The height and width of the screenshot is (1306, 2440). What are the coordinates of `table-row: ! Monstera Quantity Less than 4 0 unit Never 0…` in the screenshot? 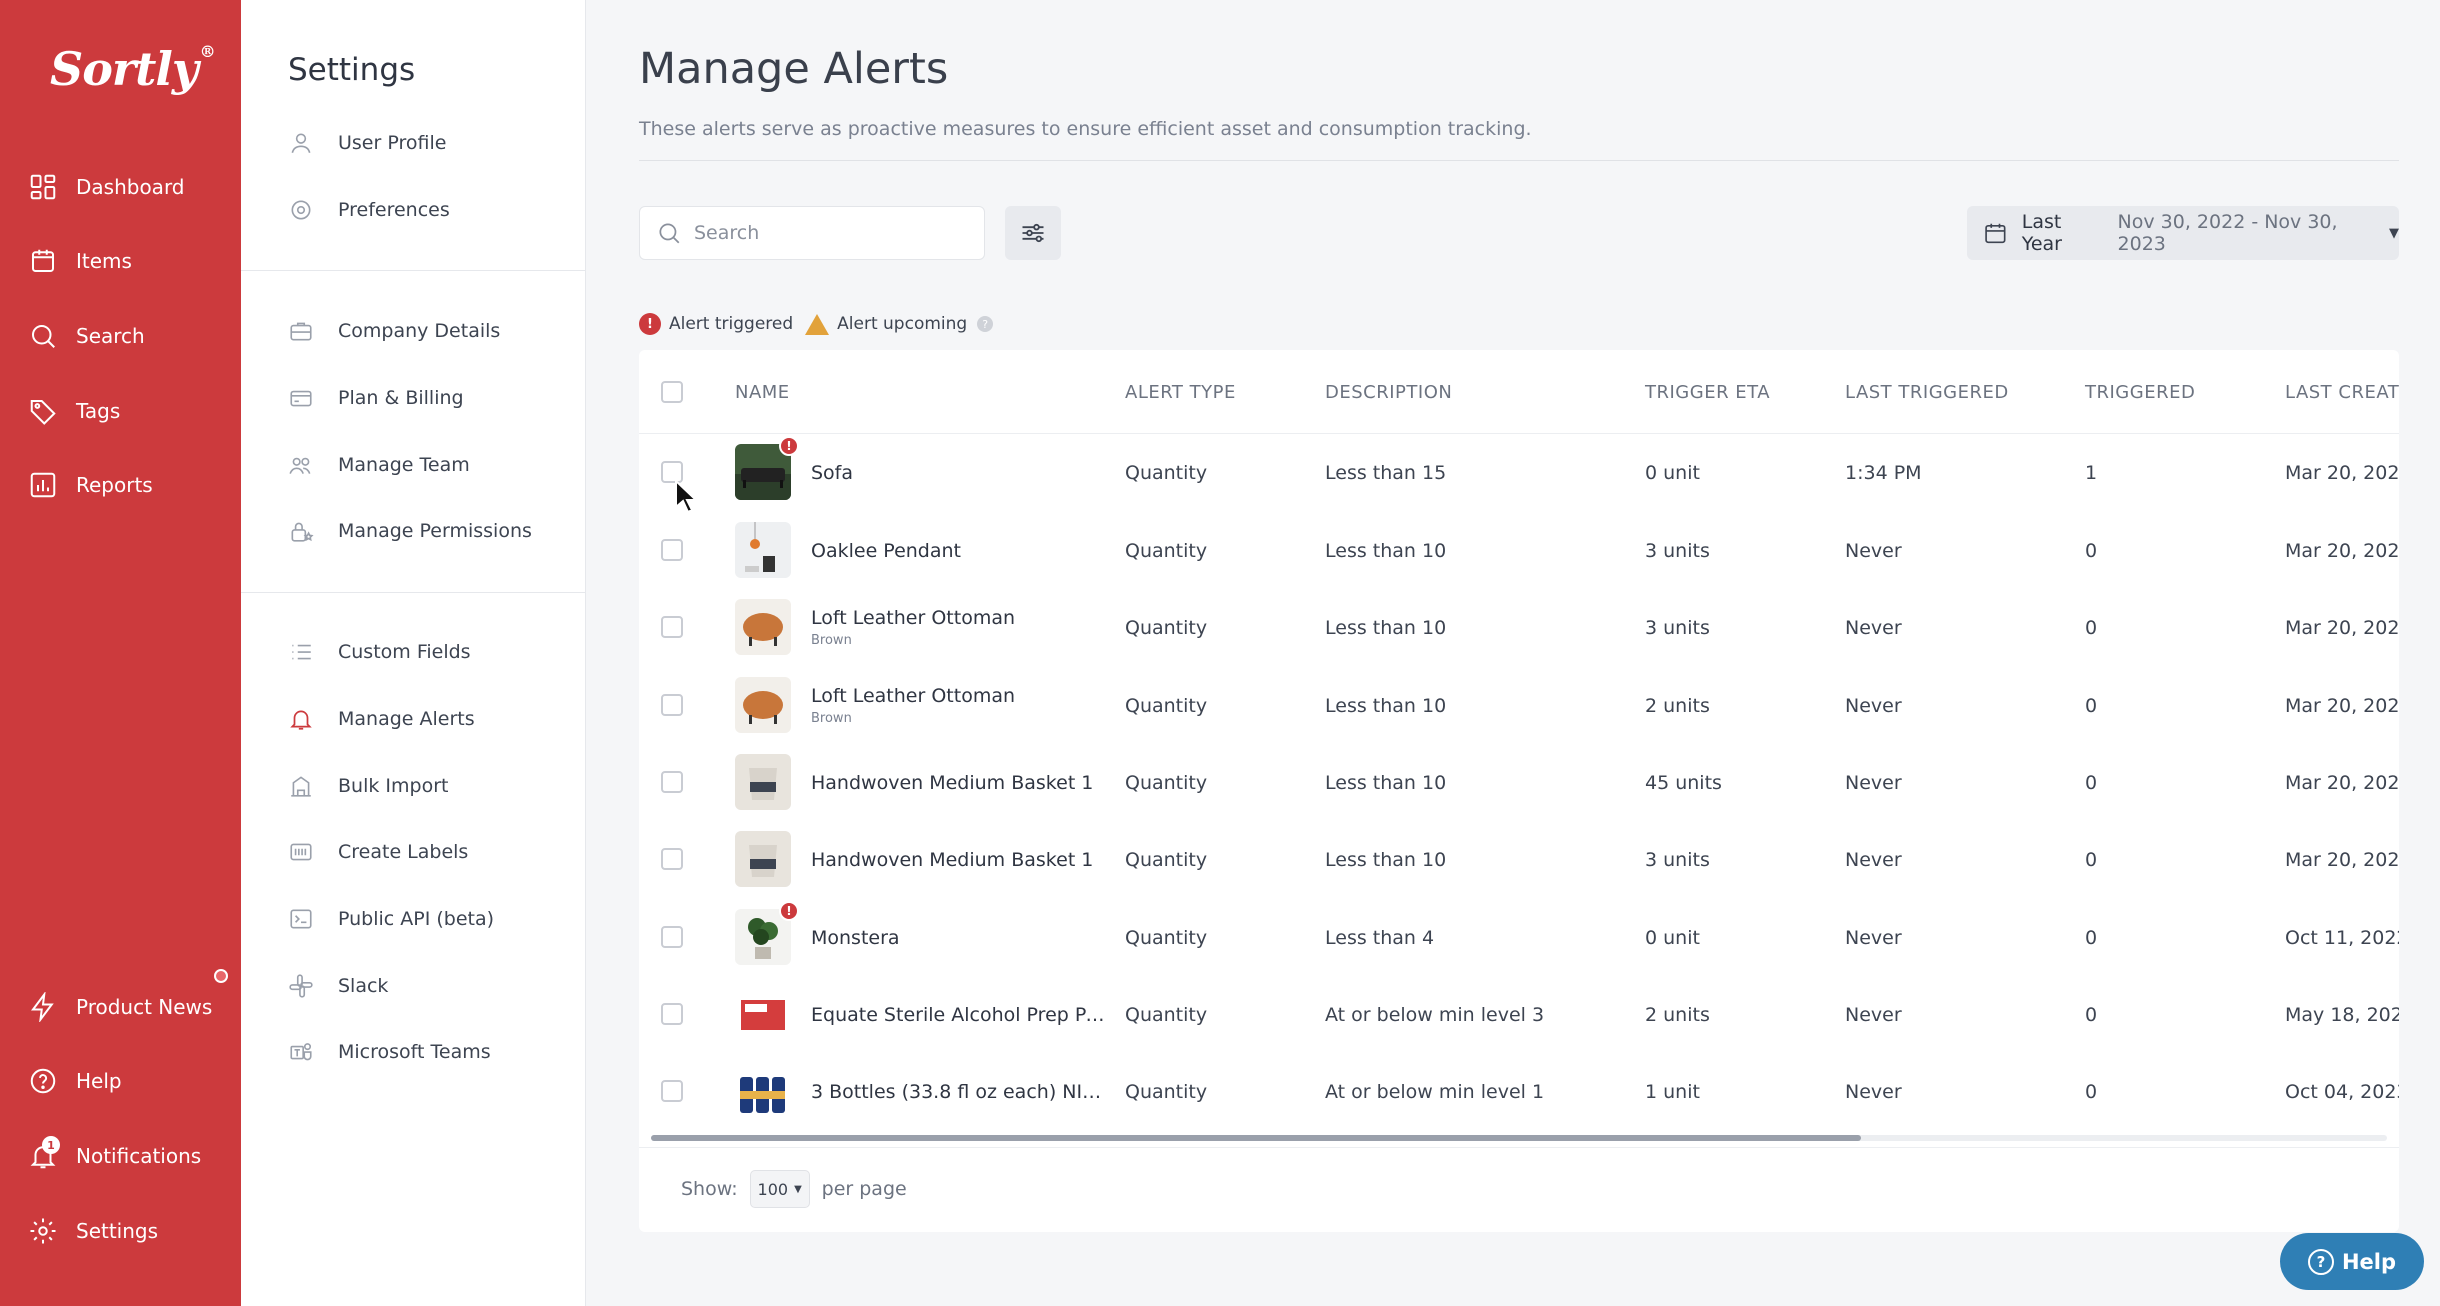 It's located at (1519, 937).